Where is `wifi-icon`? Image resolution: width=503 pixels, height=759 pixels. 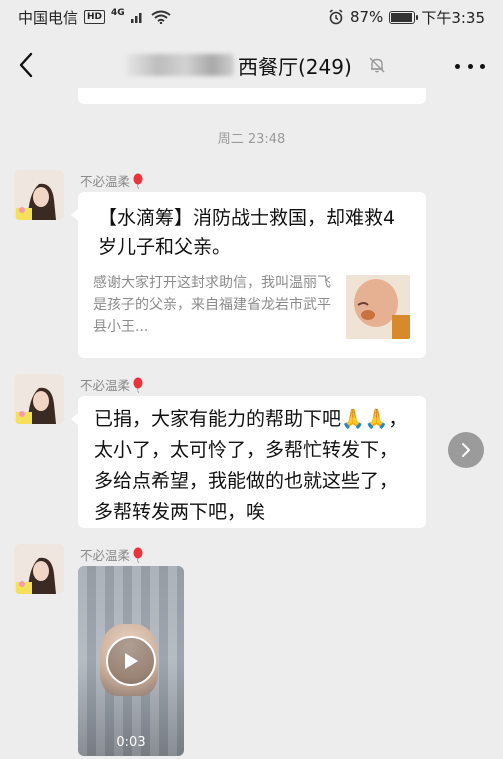 wifi-icon is located at coordinates (161, 17).